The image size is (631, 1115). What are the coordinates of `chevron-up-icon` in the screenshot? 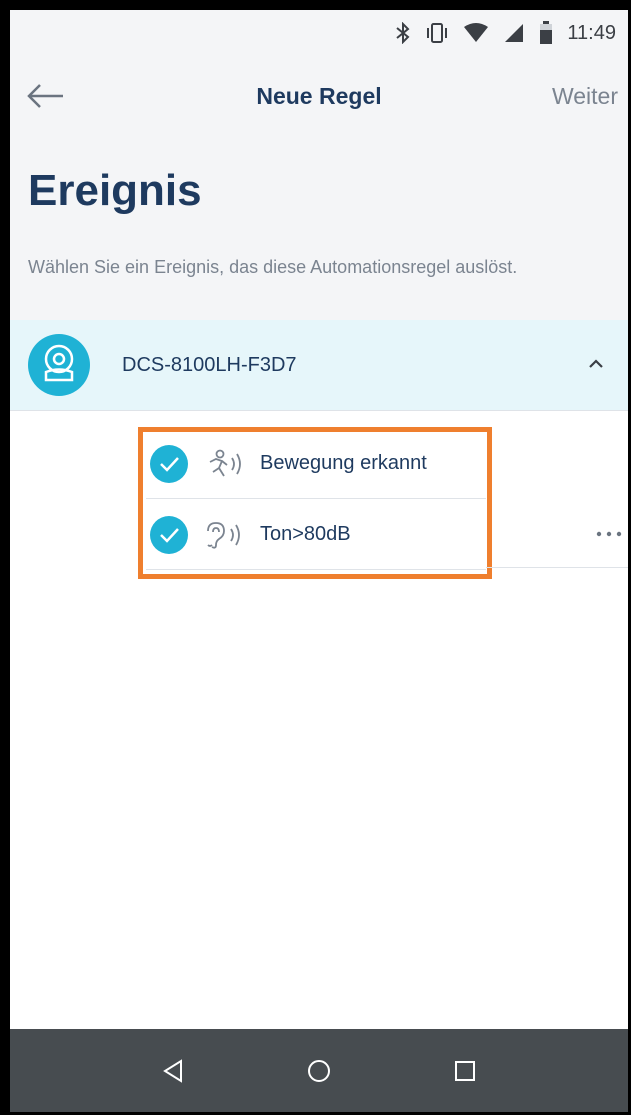 It's located at (596, 364).